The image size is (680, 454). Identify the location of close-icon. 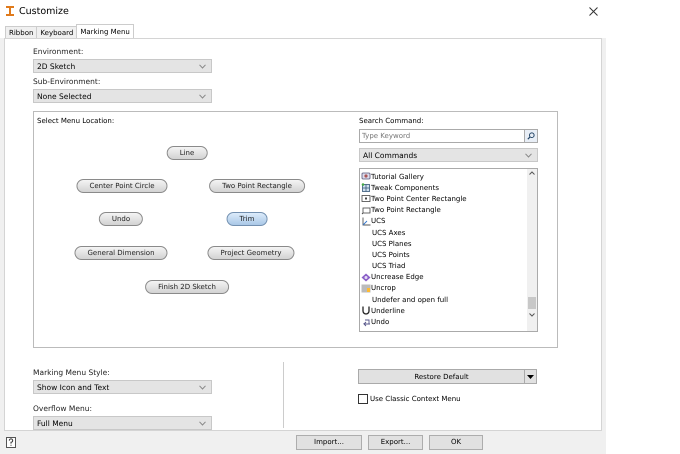
(593, 11).